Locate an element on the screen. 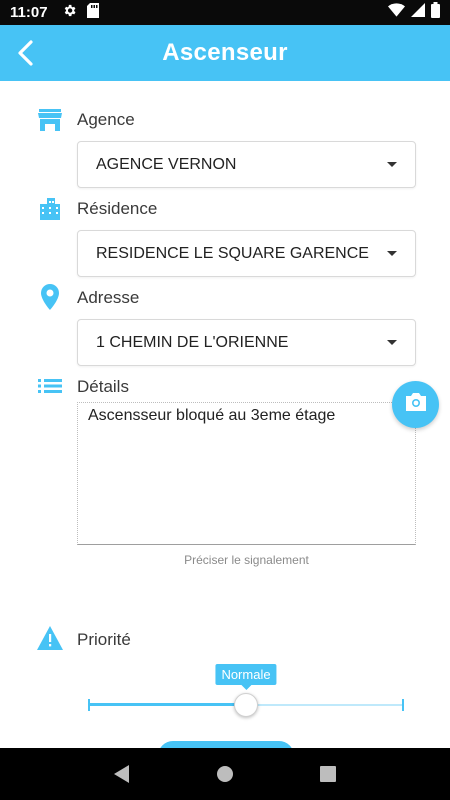 Image resolution: width=450 pixels, height=800 pixels. slider-thumb is located at coordinates (246, 705).